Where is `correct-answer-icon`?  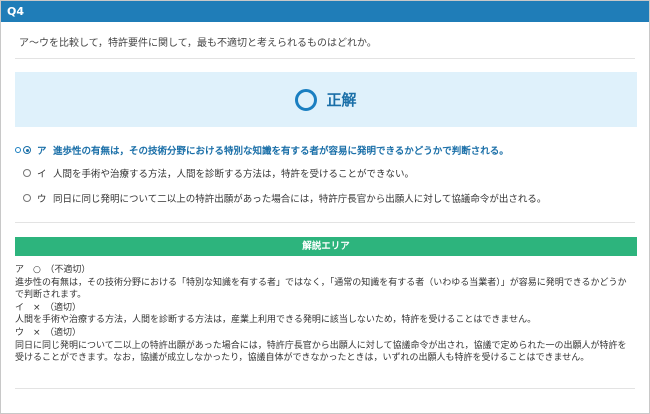
correct-answer-icon is located at coordinates (18, 150).